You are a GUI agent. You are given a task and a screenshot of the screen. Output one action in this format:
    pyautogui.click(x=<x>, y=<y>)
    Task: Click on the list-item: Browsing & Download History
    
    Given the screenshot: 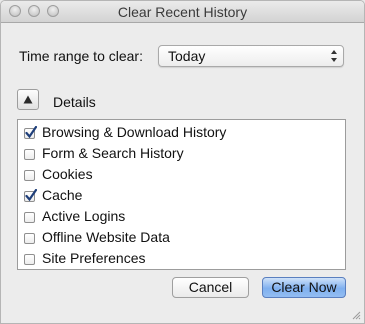 What is the action you would take?
    pyautogui.click(x=181, y=133)
    